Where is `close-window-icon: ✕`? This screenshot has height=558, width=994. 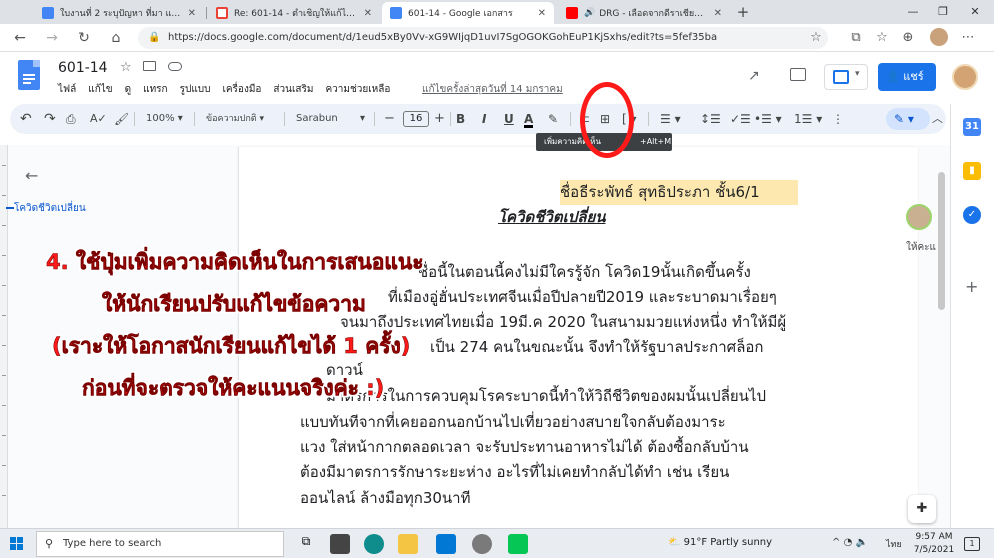
close-window-icon: ✕ is located at coordinates (975, 12).